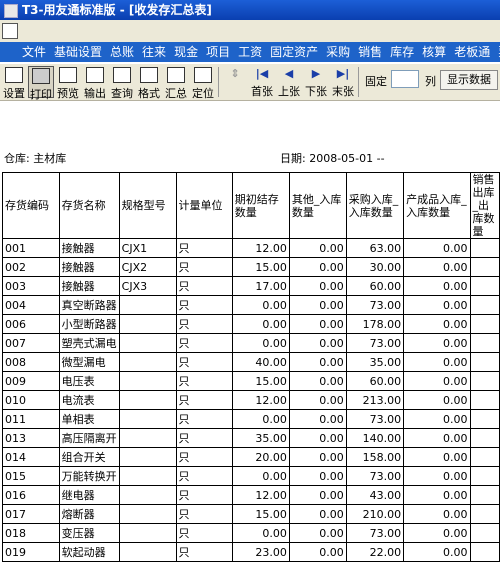  I want to click on table-row: 017 熔断器只 15.00 0.00 210.00 0.00, so click(251, 514).